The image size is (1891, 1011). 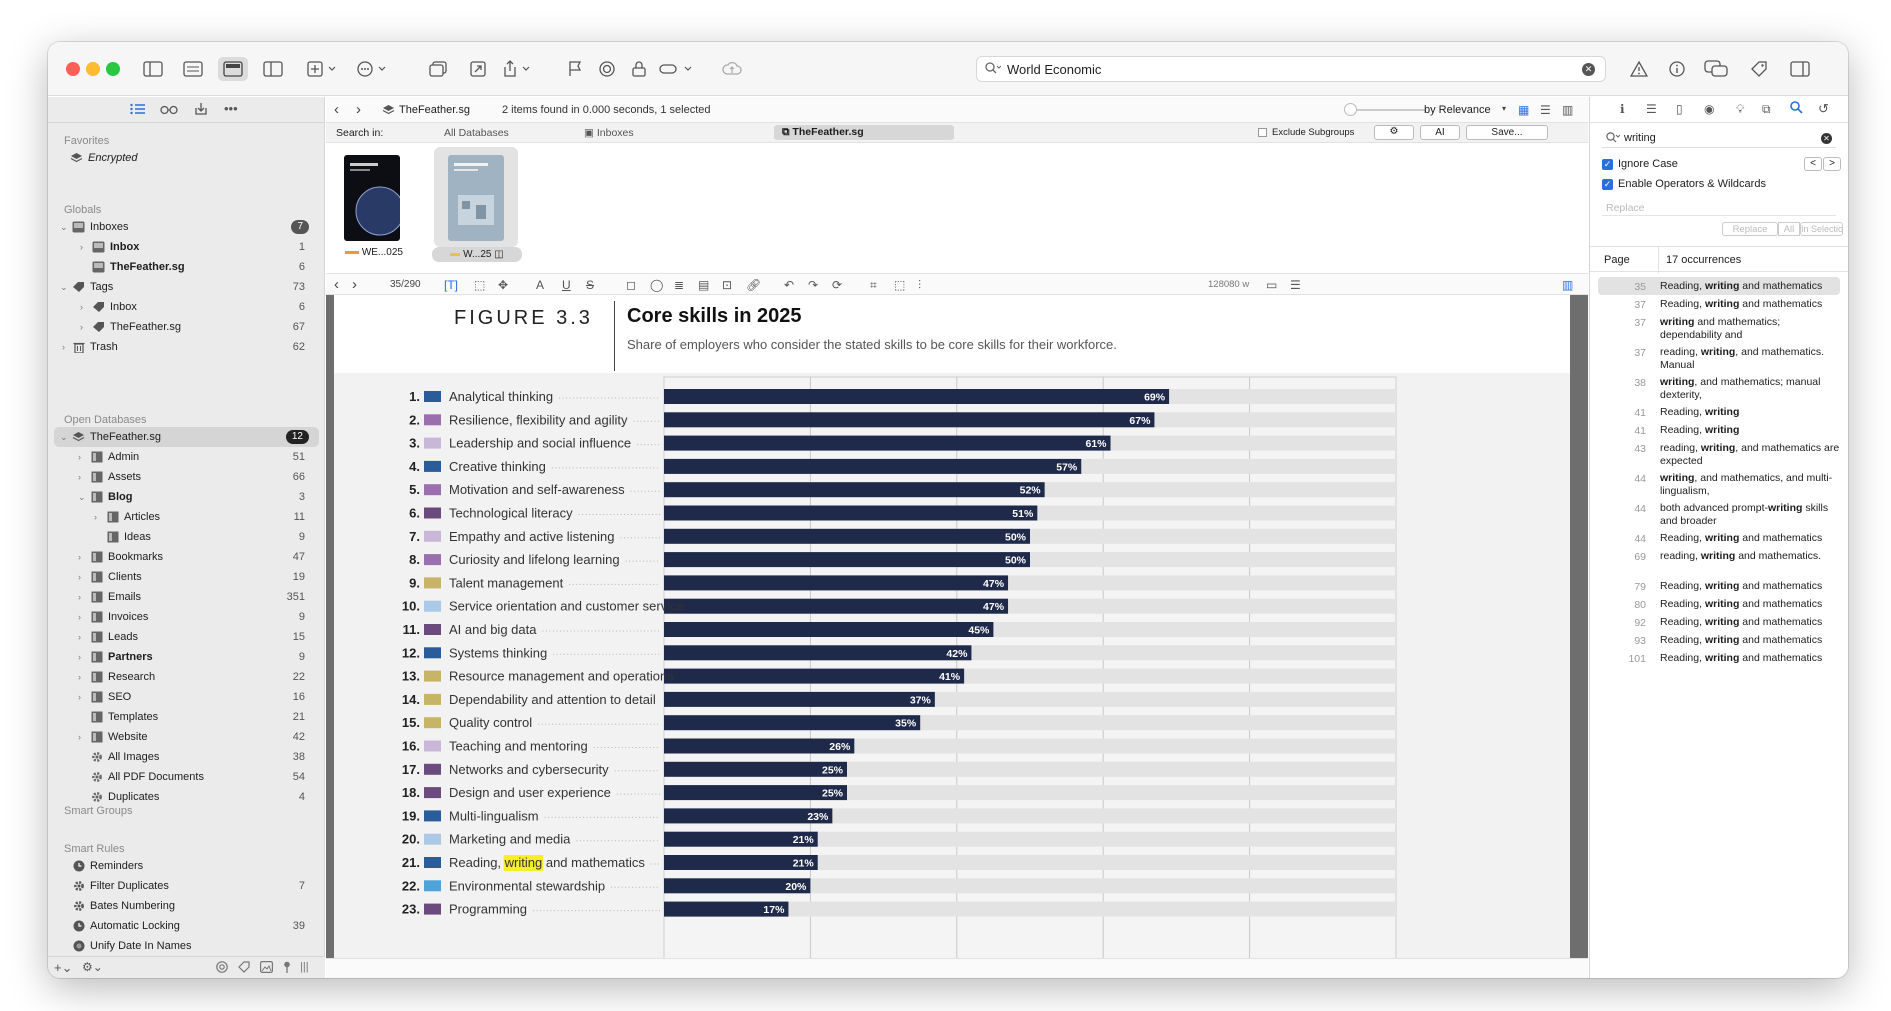 I want to click on ignore-case-checkbox: ✓, so click(x=1607, y=164).